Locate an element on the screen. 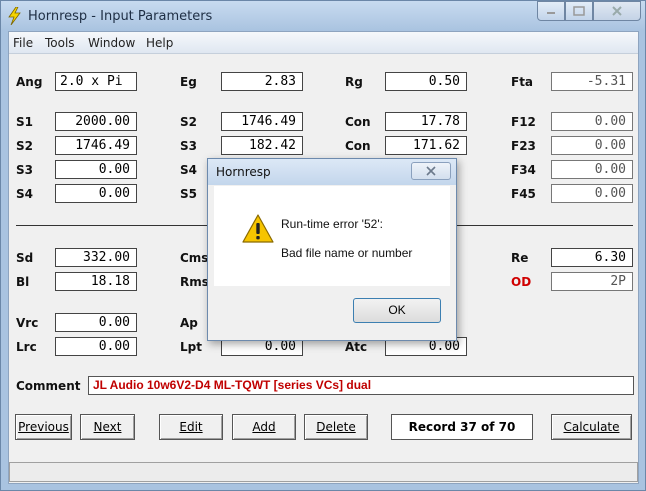  menu-bar: File Tools Window Help is located at coordinates (323, 43).